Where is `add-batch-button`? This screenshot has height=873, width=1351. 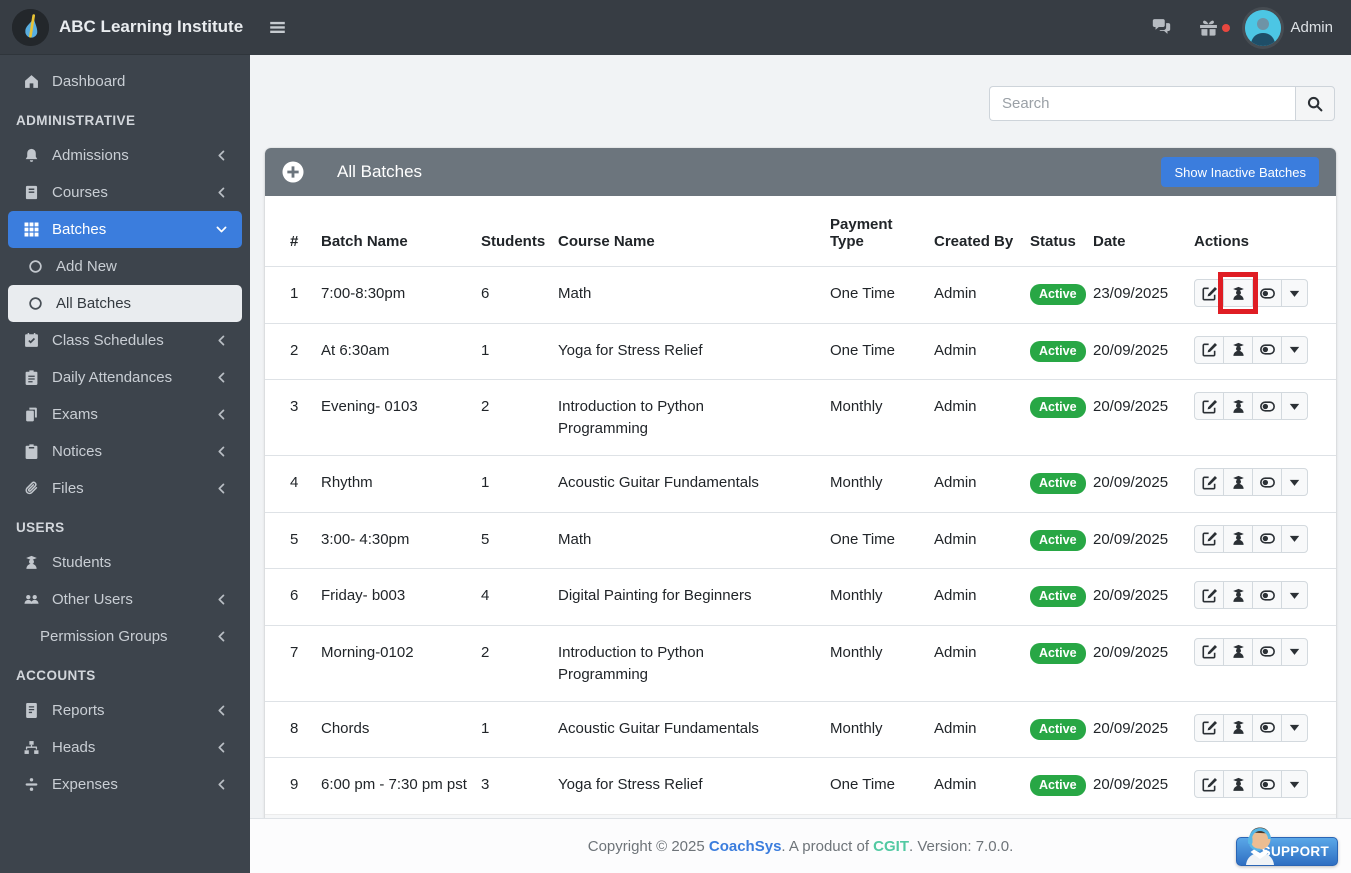 add-batch-button is located at coordinates (293, 172).